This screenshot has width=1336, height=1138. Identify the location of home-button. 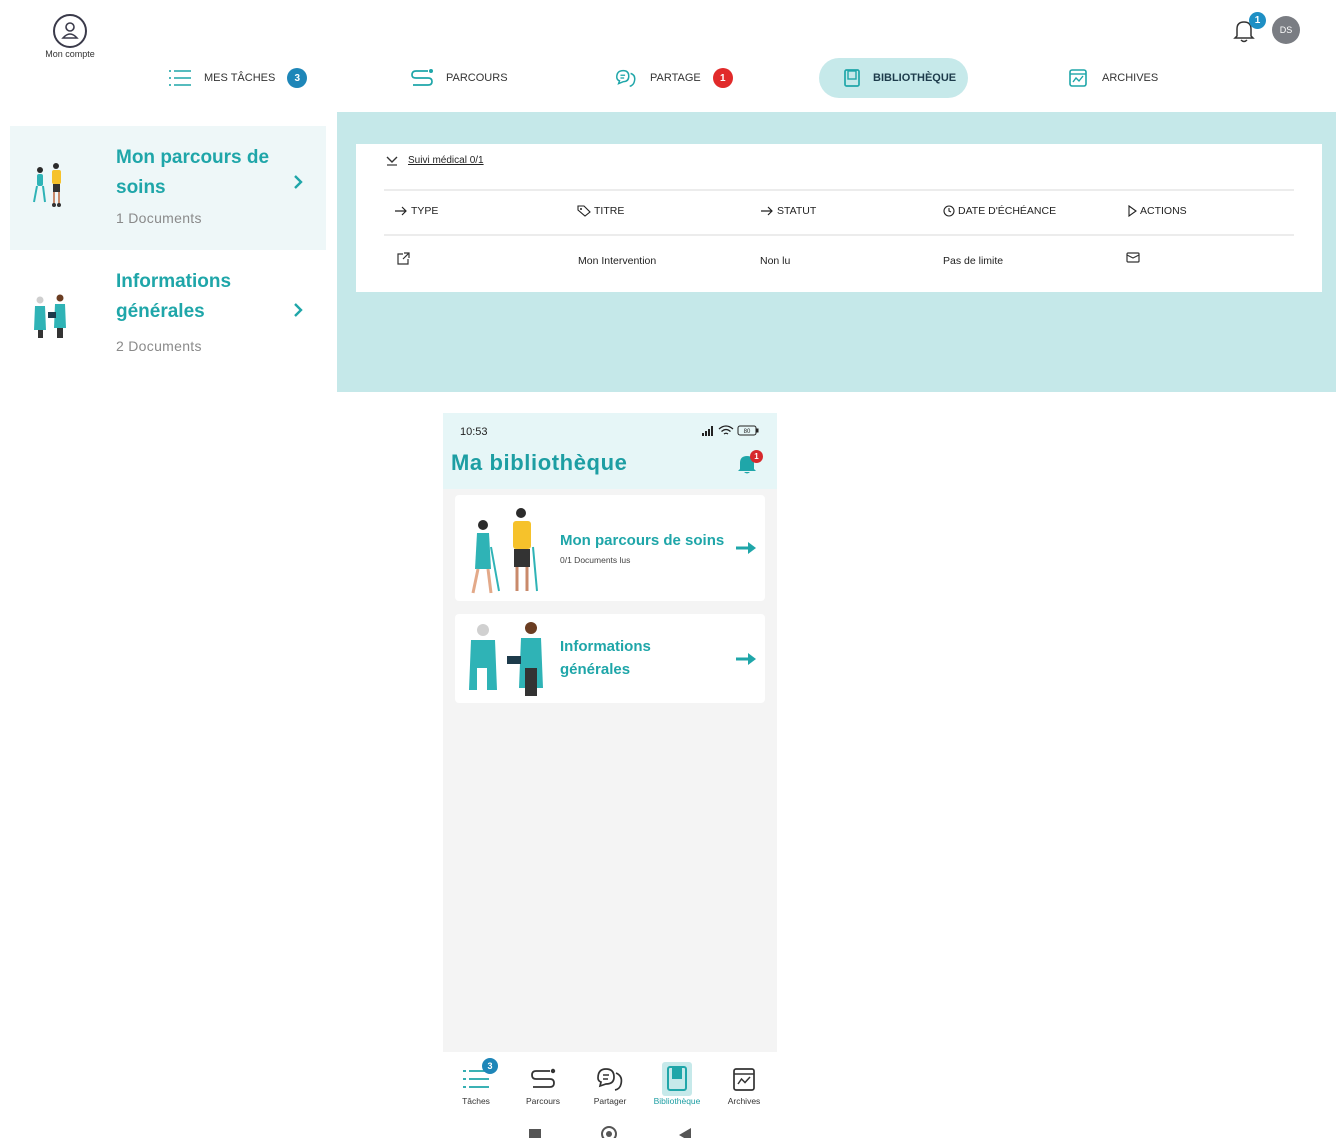
(609, 1132).